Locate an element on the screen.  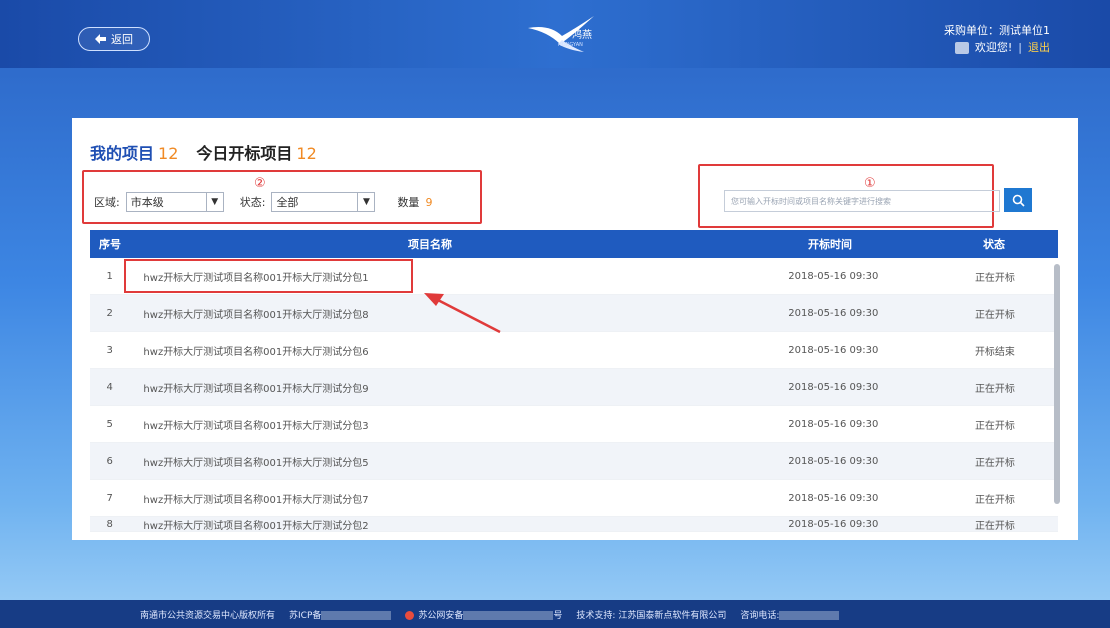
logo-subtext: HONGYAN is located at coordinates (570, 45).